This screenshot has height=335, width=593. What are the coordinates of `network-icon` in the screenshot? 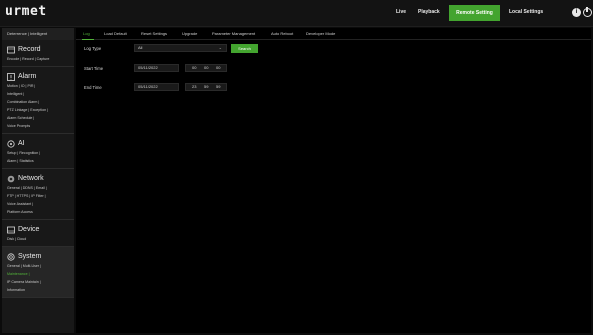 It's located at (11, 179).